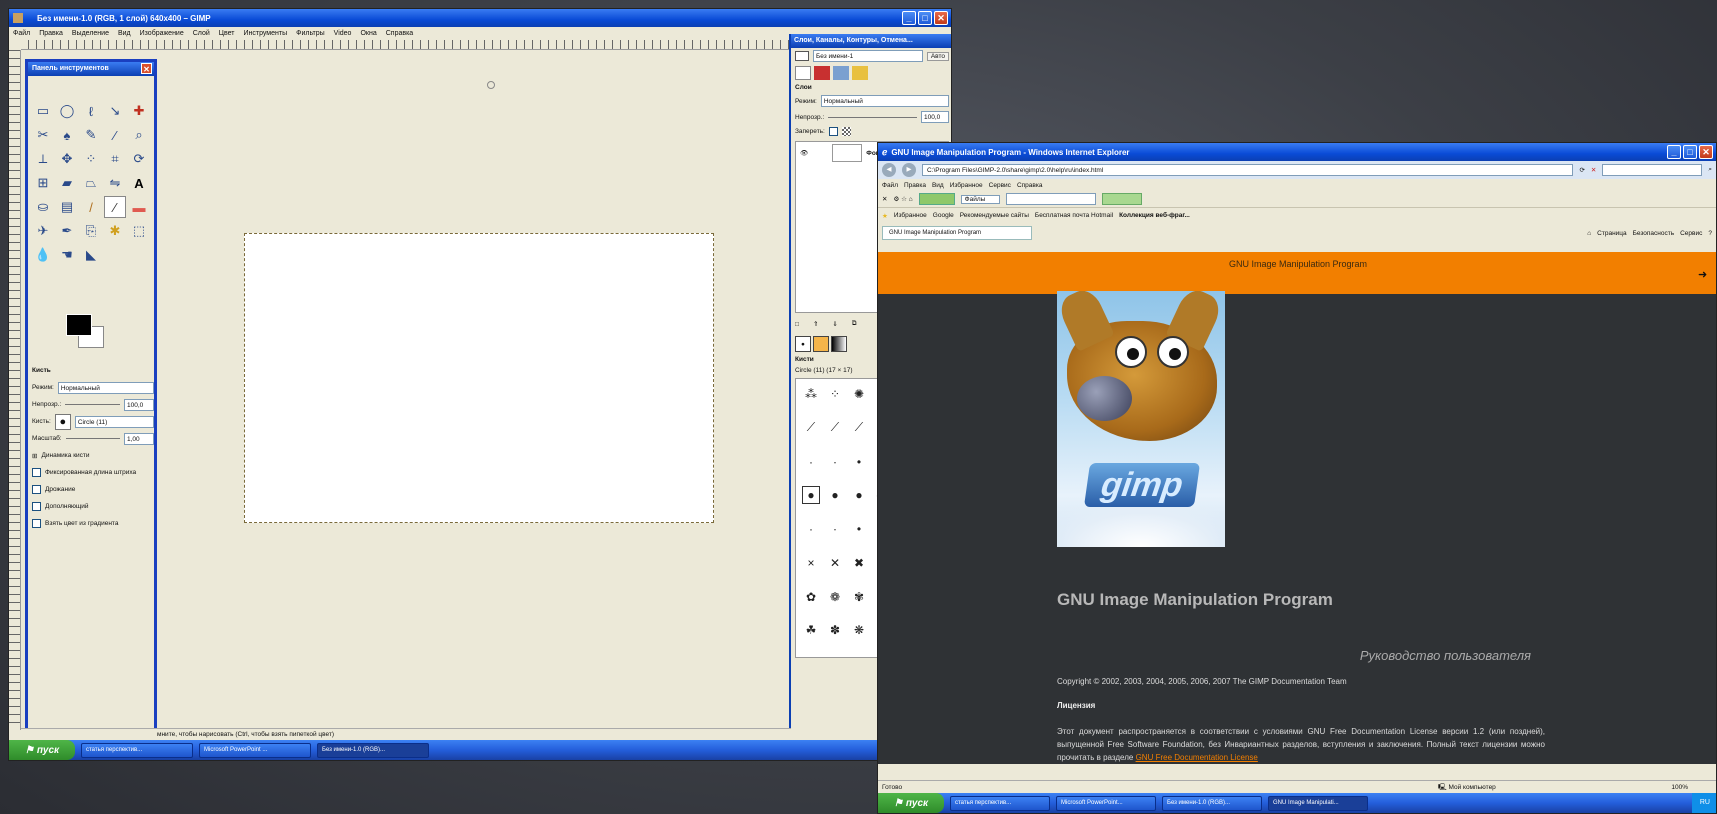  I want to click on clone-icon: ⎘, so click(91, 231).